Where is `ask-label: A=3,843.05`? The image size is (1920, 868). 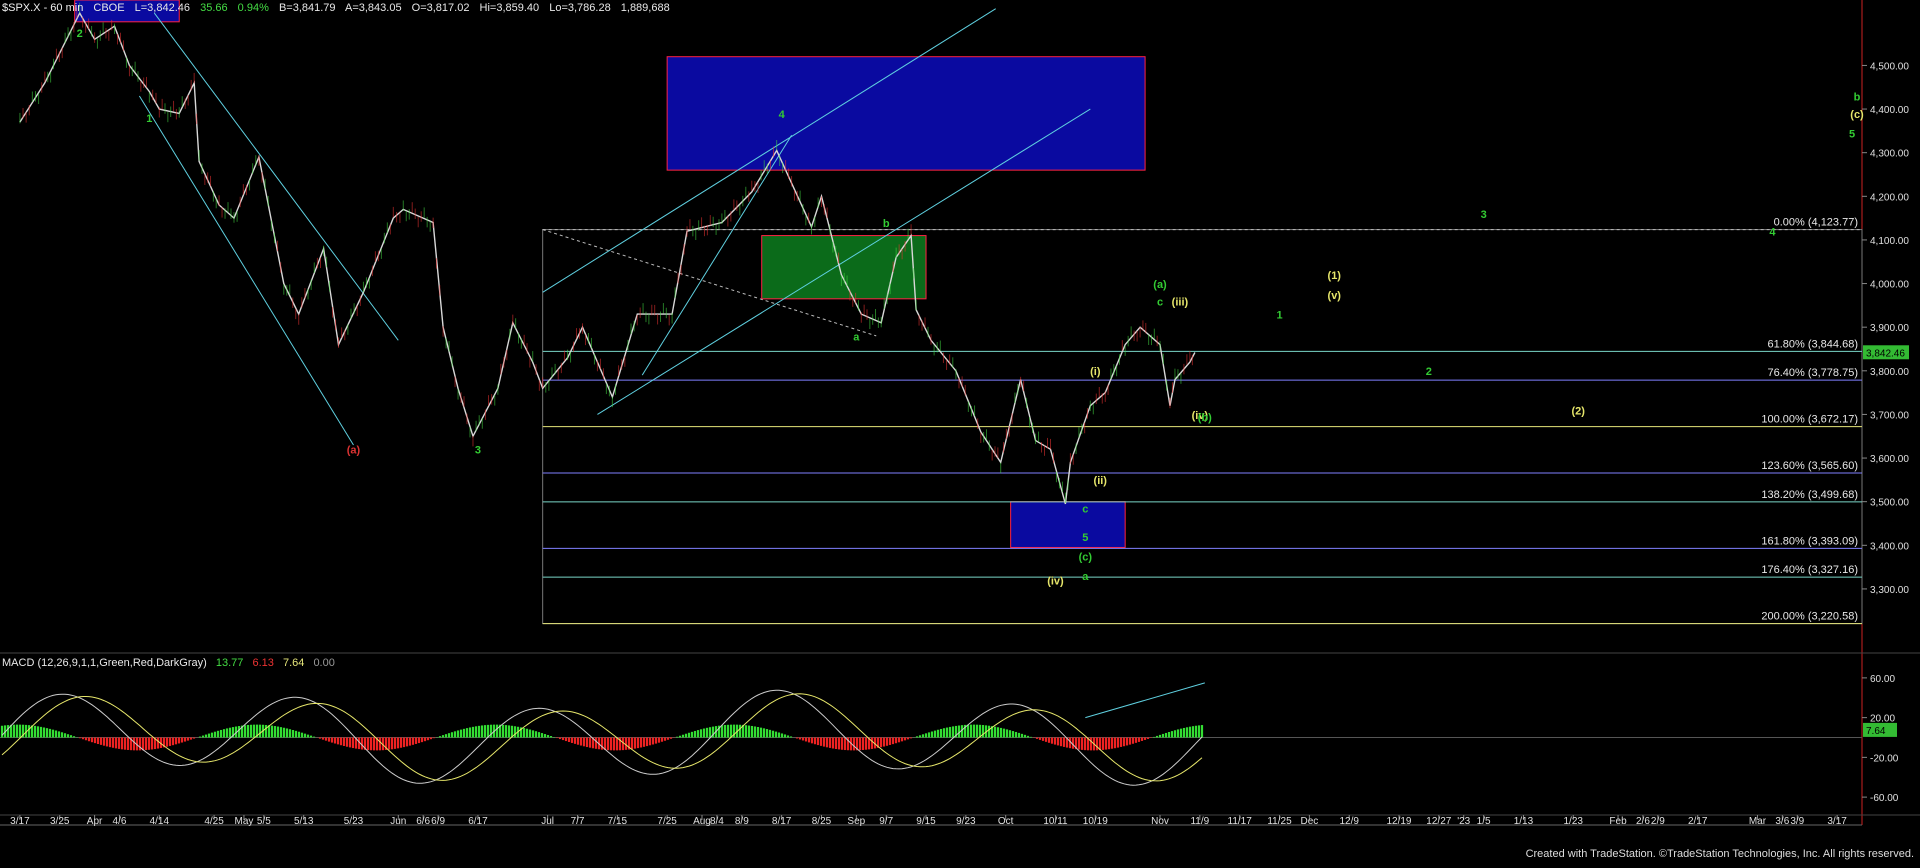
ask-label: A=3,843.05 is located at coordinates (373, 8).